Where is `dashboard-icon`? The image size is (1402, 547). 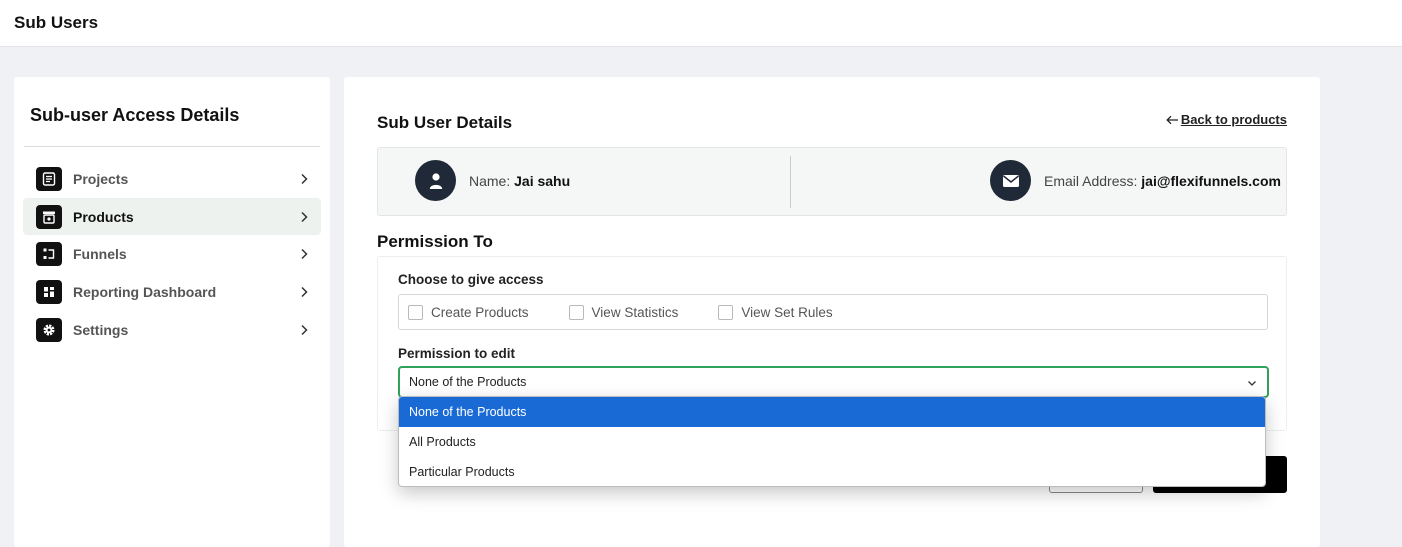 dashboard-icon is located at coordinates (49, 292).